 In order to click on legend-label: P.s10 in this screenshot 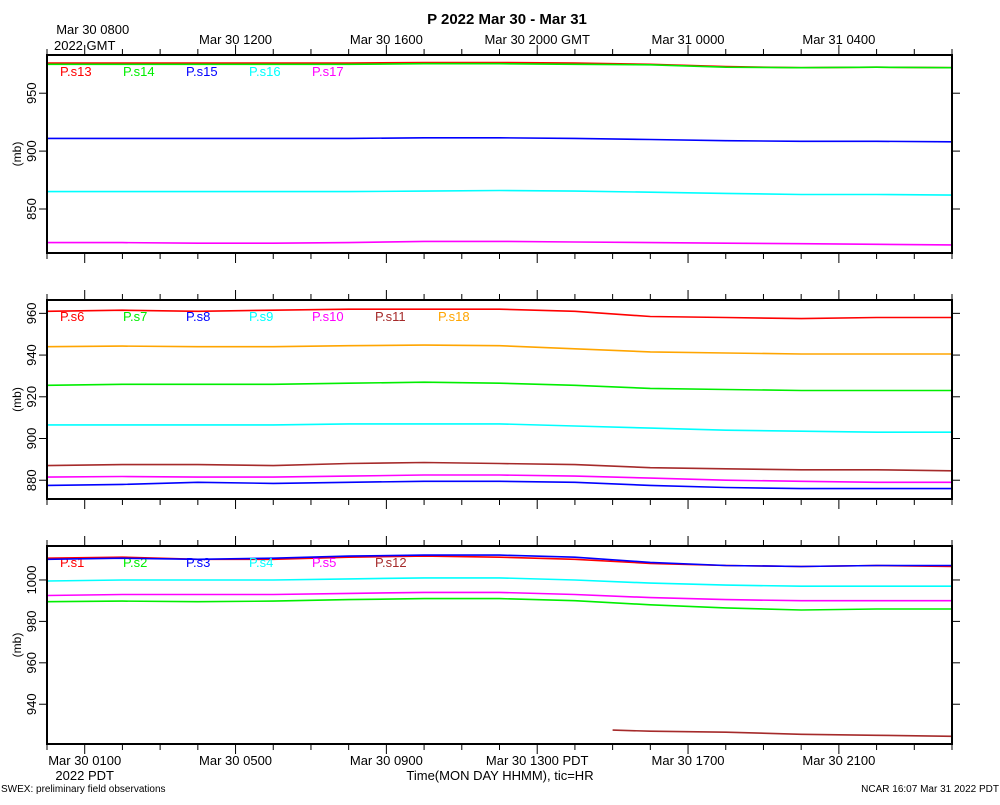, I will do `click(328, 316)`.